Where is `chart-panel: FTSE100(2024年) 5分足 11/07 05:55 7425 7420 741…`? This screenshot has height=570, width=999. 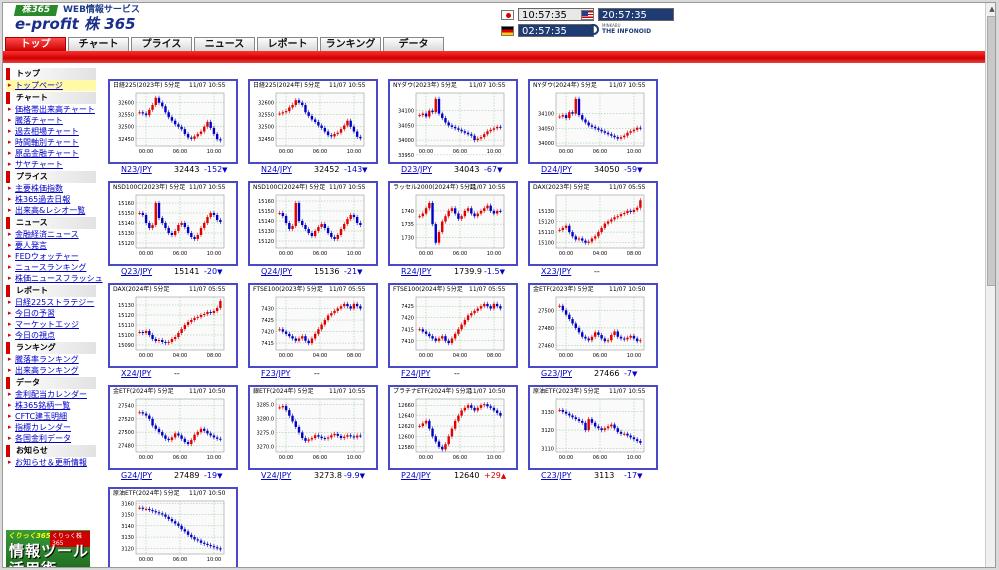
chart-panel: FTSE100(2024年) 5分足 11/07 05:55 7425 7420 741… is located at coordinates (453, 325).